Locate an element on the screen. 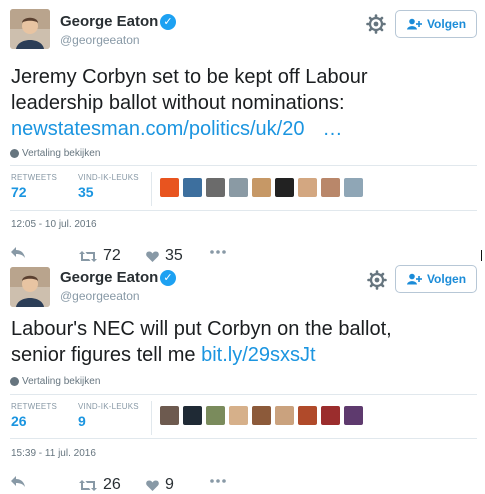 The image size is (485, 494). retweets-count: 72 is located at coordinates (19, 192).